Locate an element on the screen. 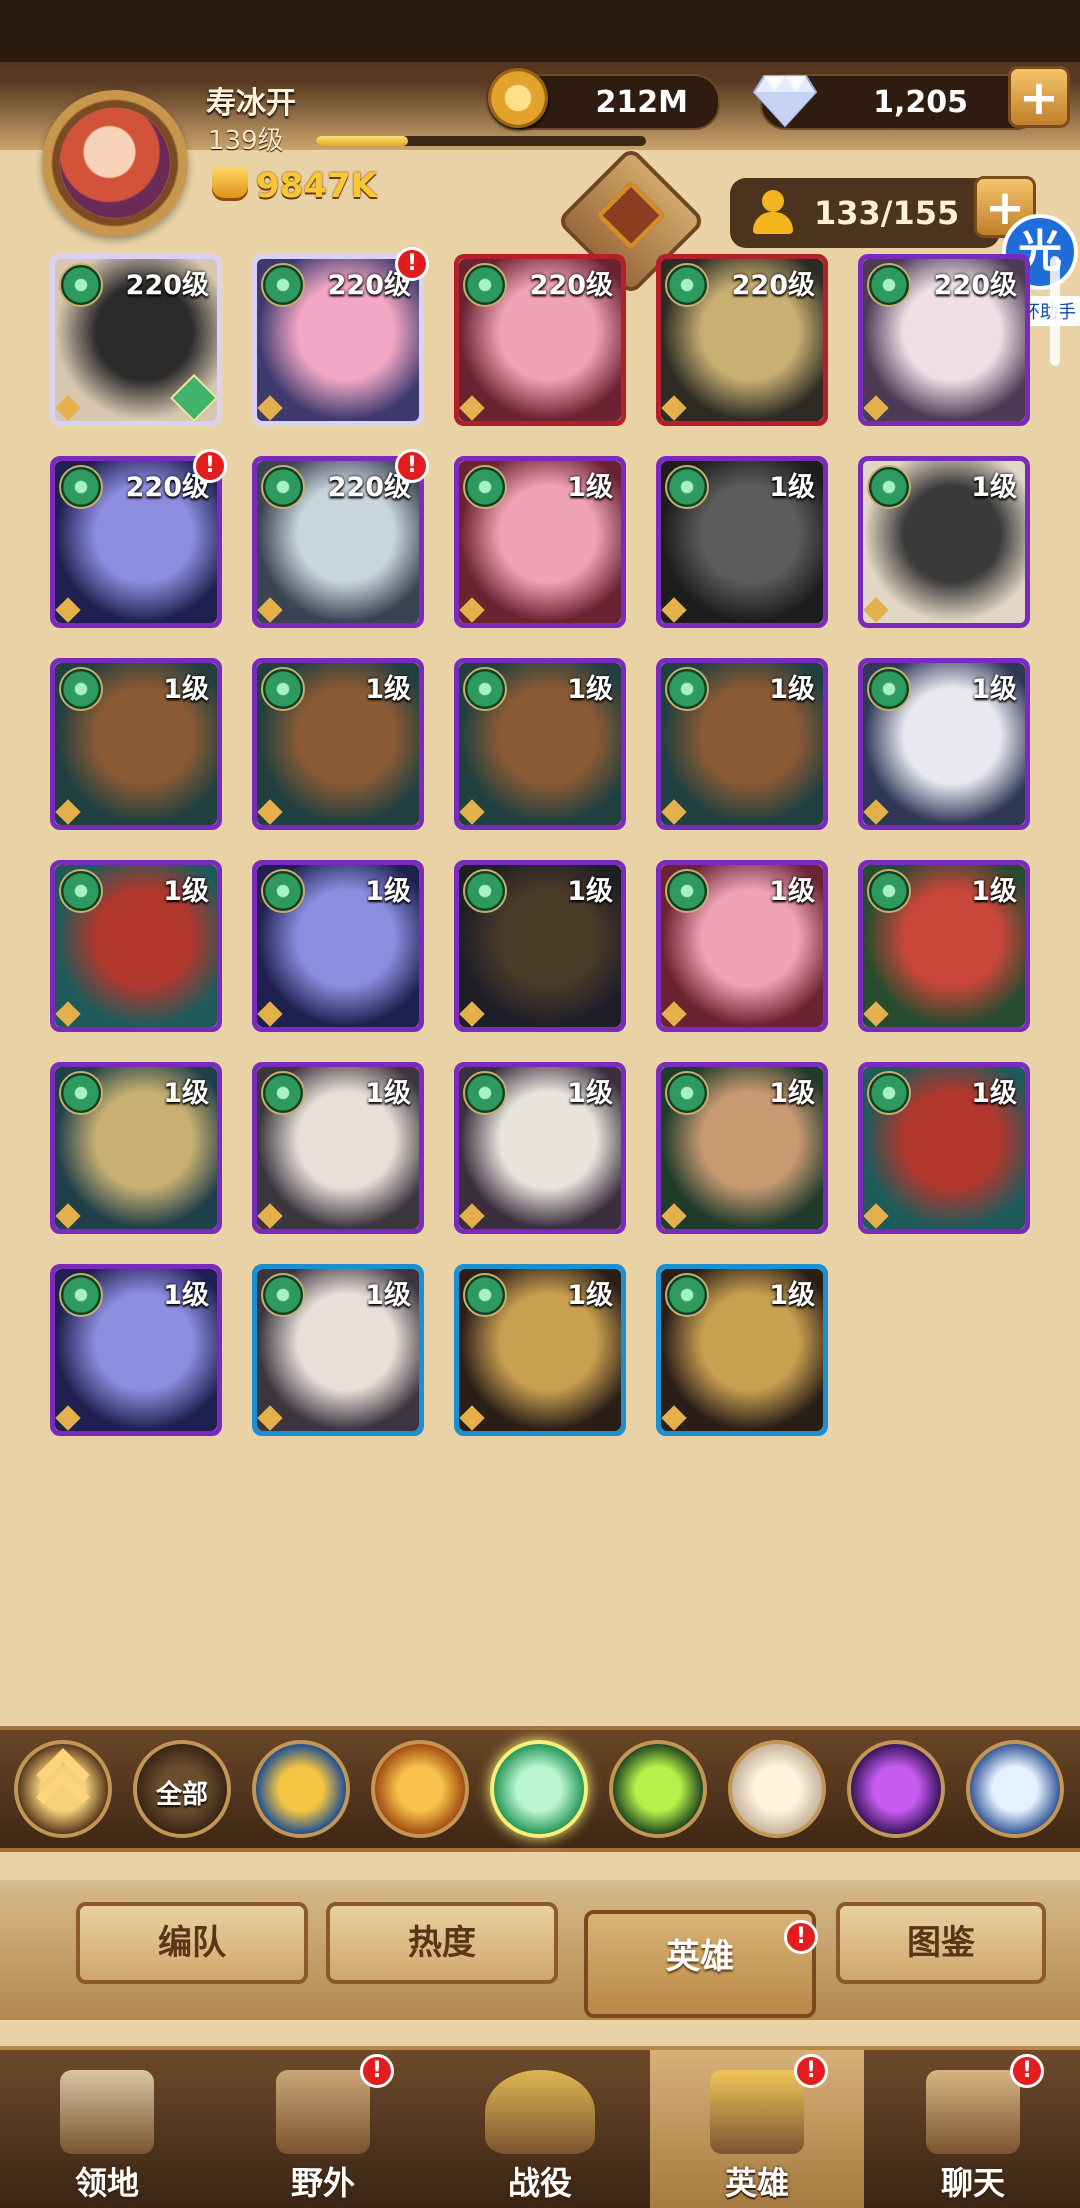 The height and width of the screenshot is (2208, 1080). subtab-2: 英雄 is located at coordinates (700, 1964).